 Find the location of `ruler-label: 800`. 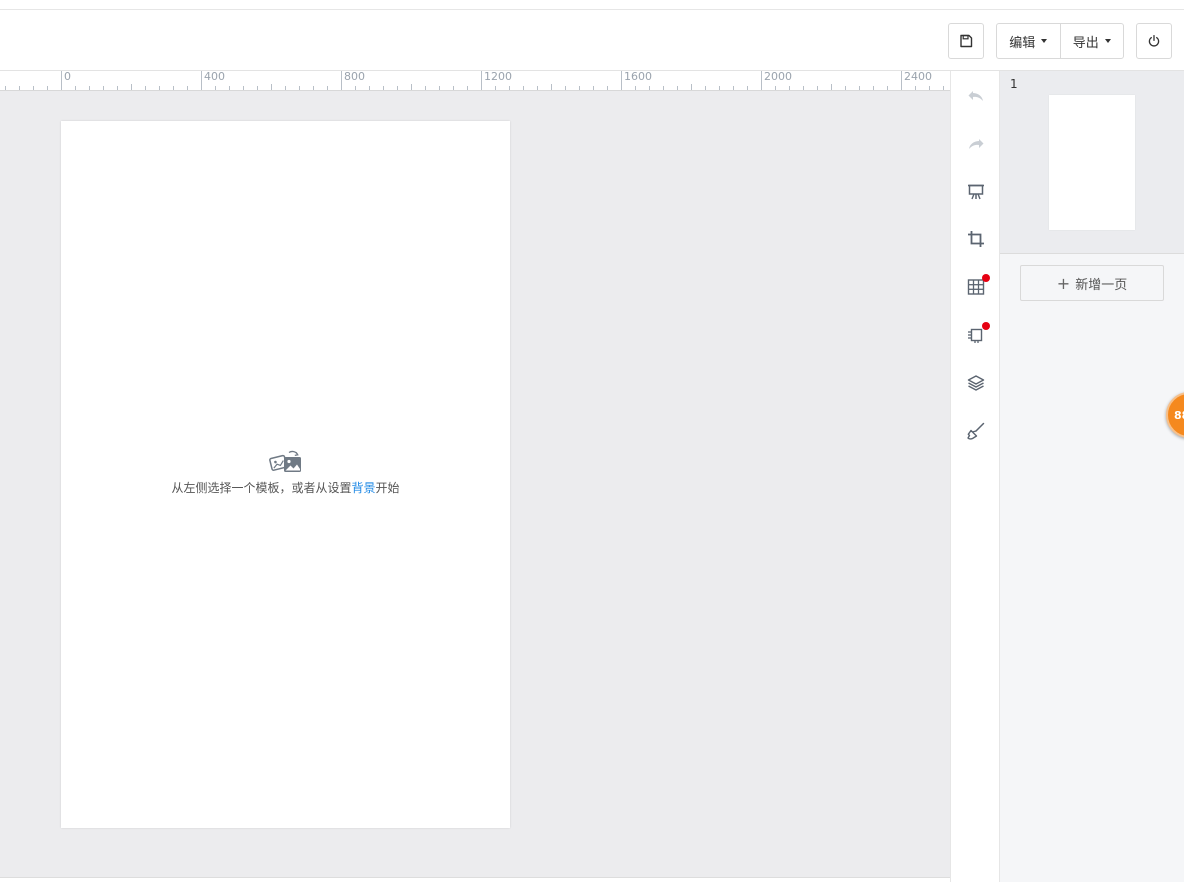

ruler-label: 800 is located at coordinates (354, 77).